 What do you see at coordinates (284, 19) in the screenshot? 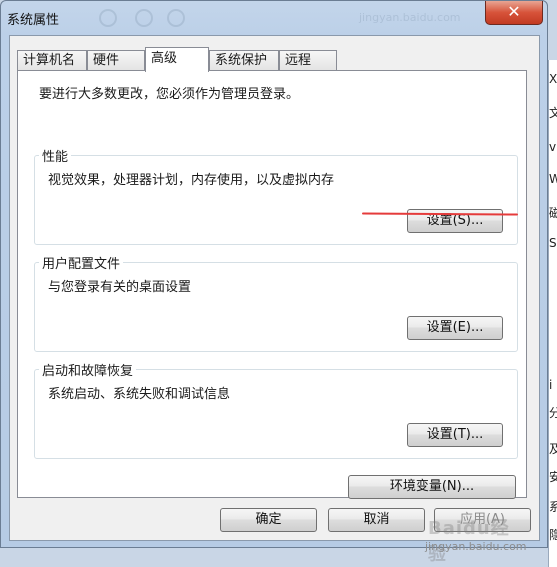
I see `ghost-toolbar: jingyan.baidu.com` at bounding box center [284, 19].